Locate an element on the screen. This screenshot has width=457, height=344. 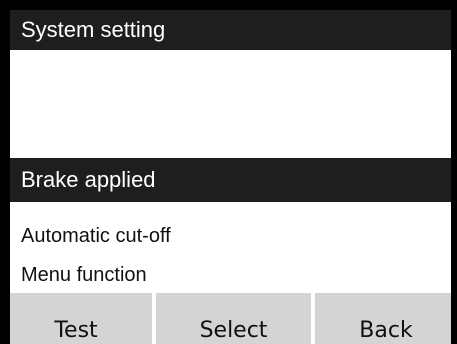
menu-item-automatic-cut-off: Automatic cut-off is located at coordinates (230, 236).